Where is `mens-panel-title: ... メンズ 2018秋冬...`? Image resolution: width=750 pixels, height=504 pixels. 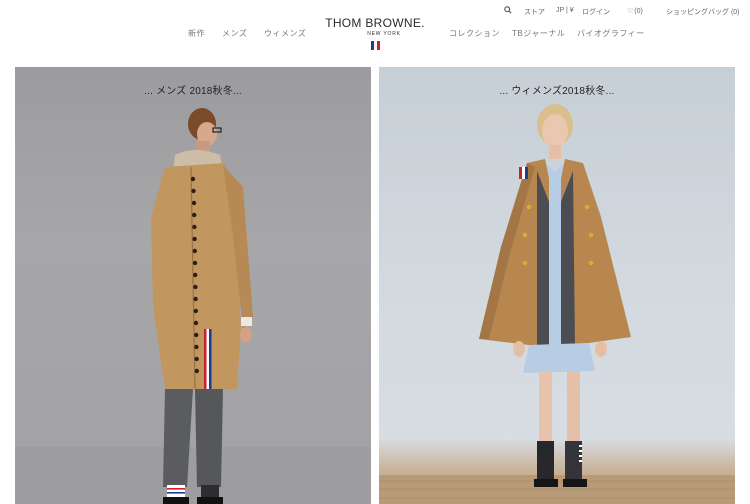
mens-panel-title: ... メンズ 2018秋冬... is located at coordinates (193, 89).